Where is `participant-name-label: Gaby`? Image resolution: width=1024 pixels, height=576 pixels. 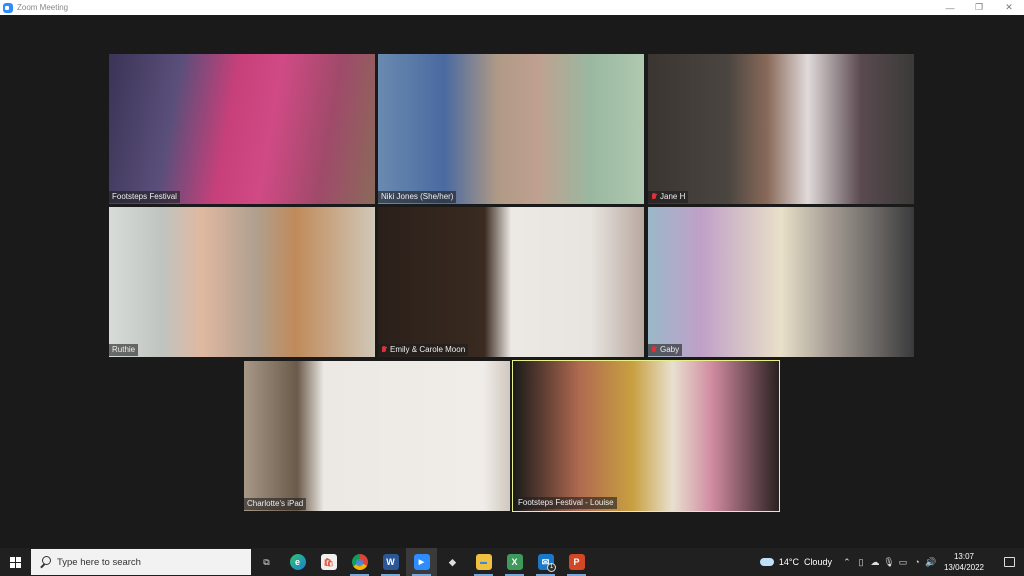 participant-name-label: Gaby is located at coordinates (665, 350).